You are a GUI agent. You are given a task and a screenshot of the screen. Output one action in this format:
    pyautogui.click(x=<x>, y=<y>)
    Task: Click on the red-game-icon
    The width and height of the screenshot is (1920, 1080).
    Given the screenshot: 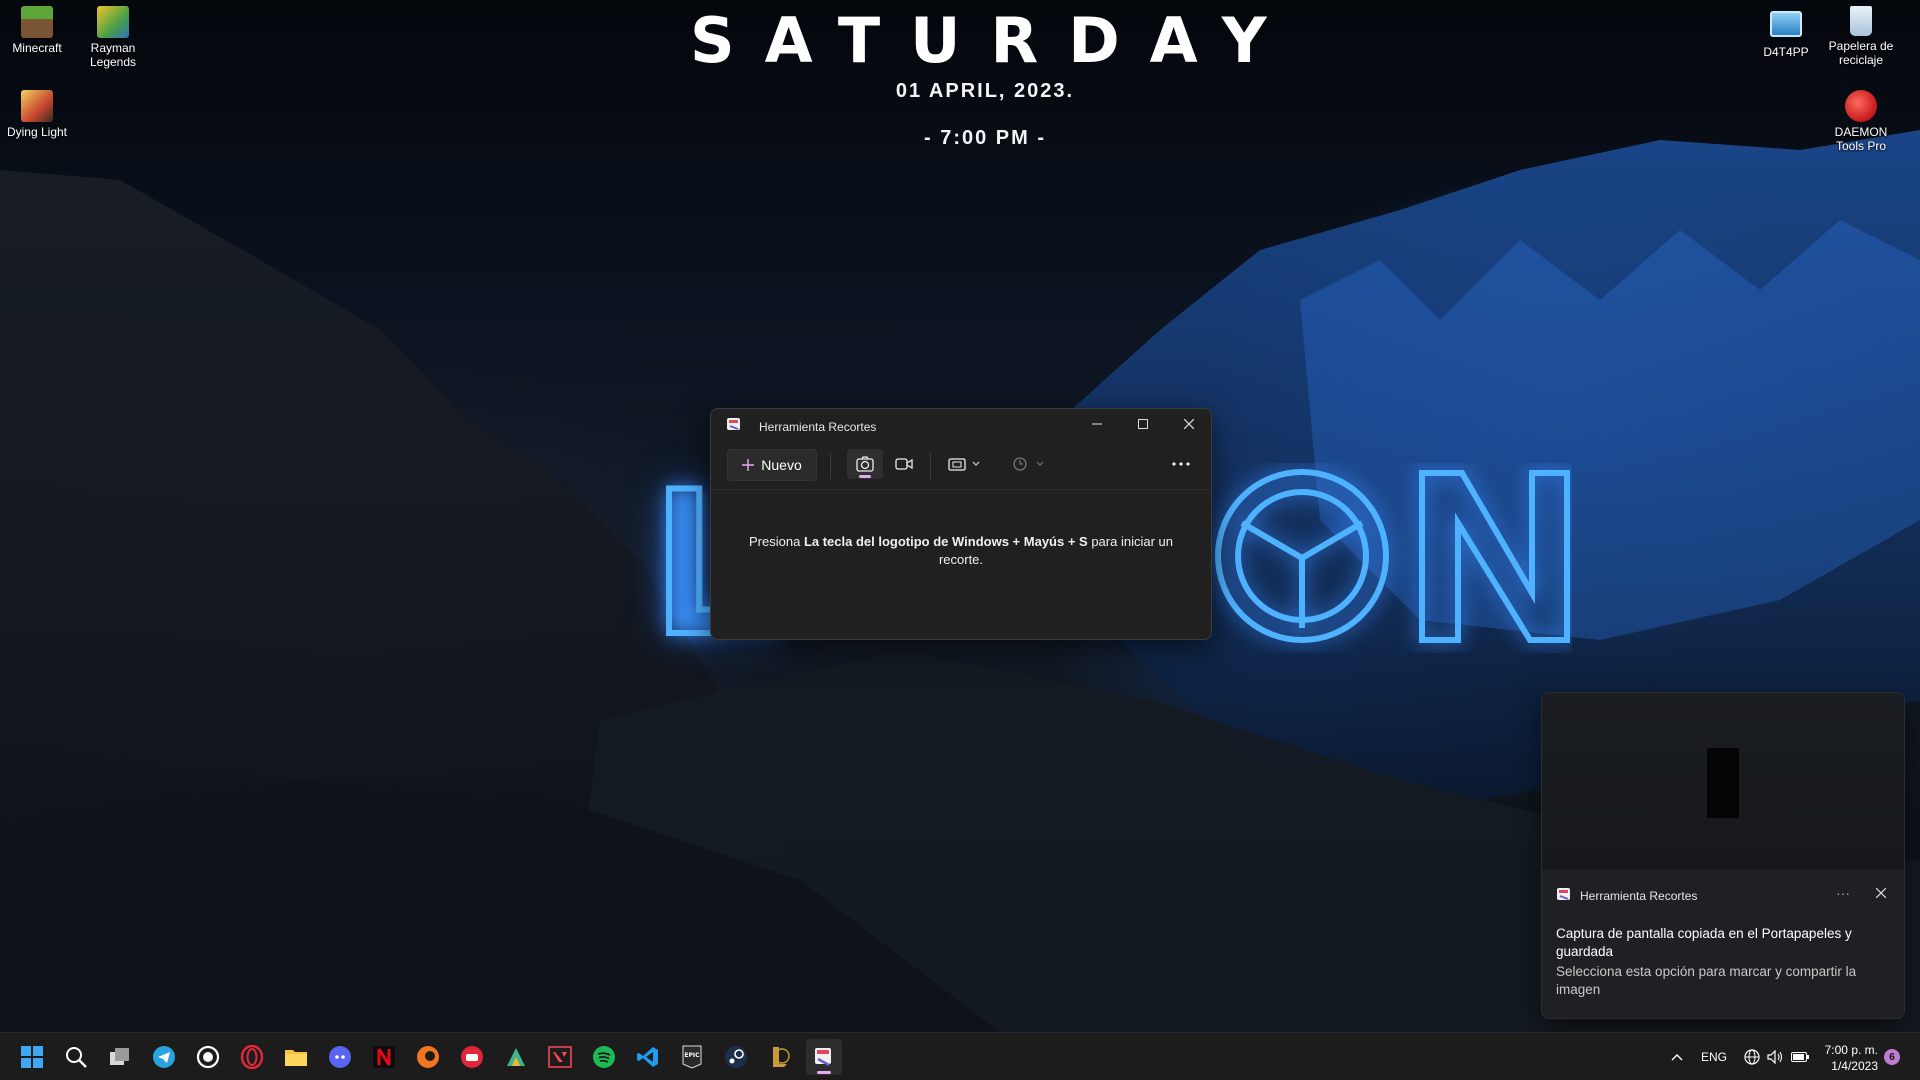 What is the action you would take?
    pyautogui.click(x=472, y=1057)
    